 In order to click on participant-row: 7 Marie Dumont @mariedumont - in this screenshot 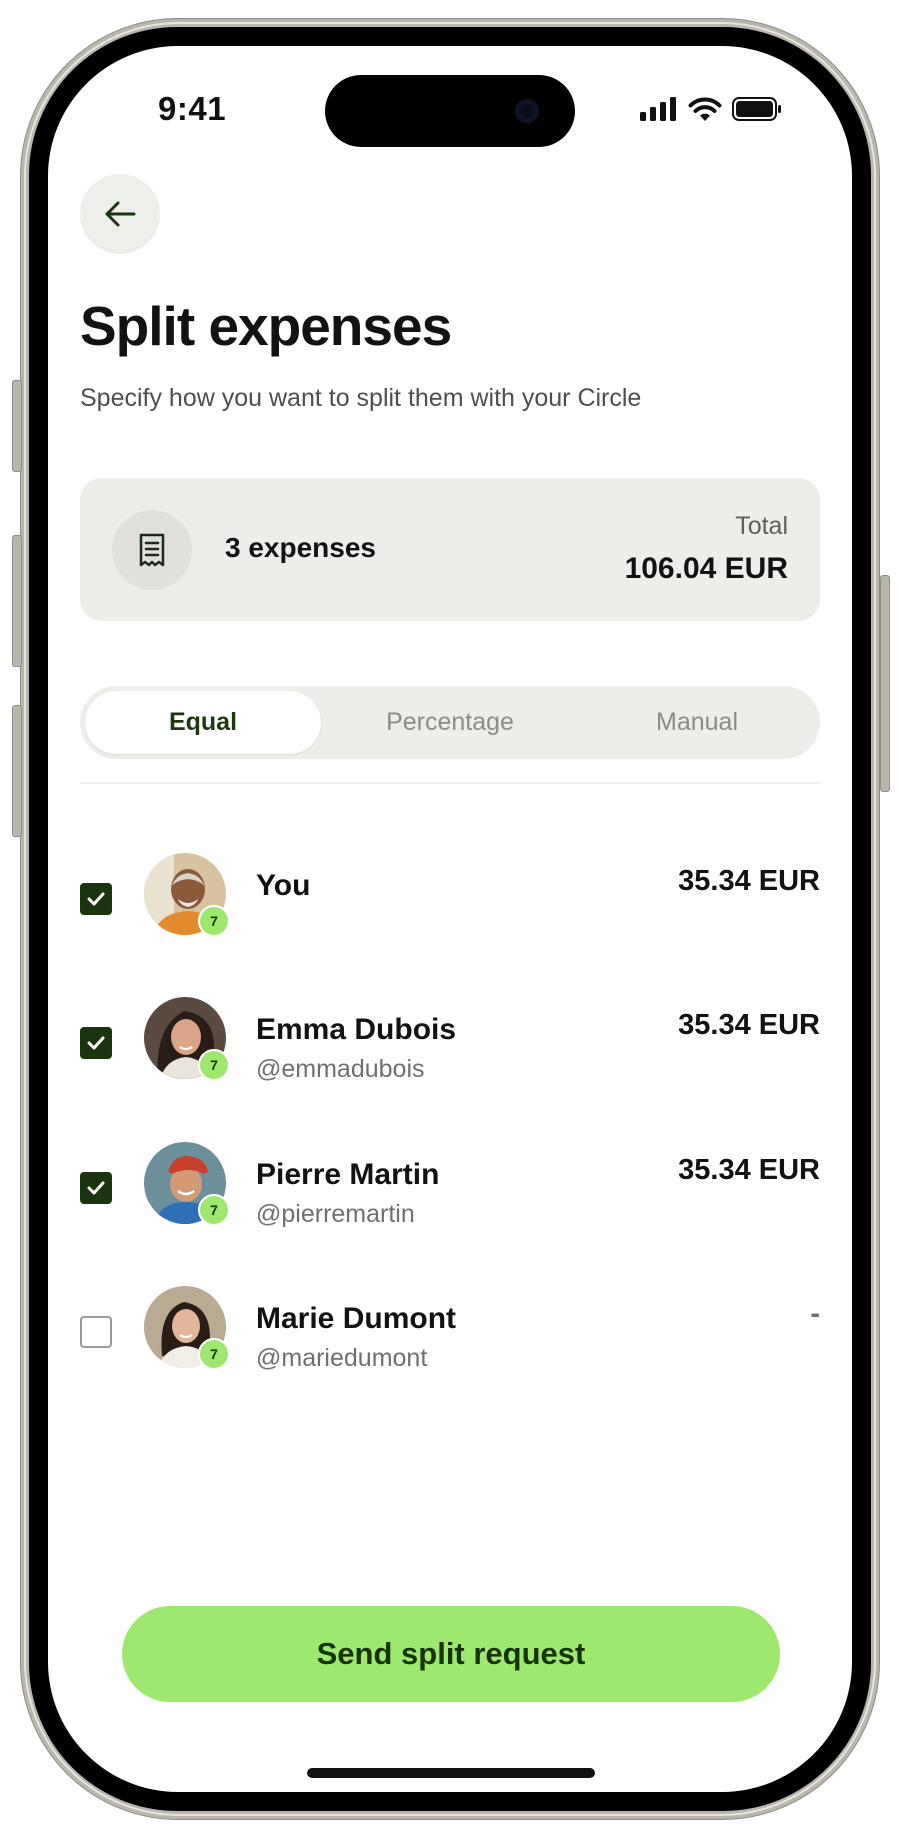, I will do `click(450, 1331)`.